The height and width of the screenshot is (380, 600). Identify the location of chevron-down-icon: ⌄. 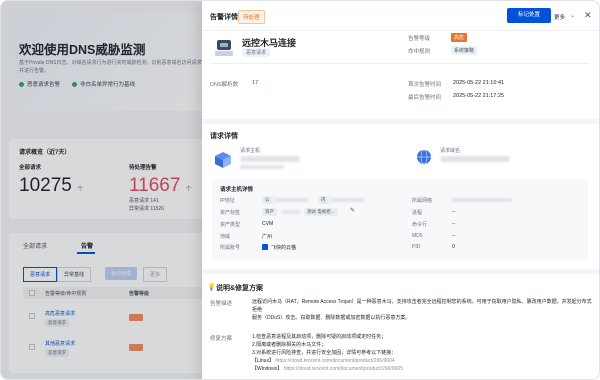
(572, 15).